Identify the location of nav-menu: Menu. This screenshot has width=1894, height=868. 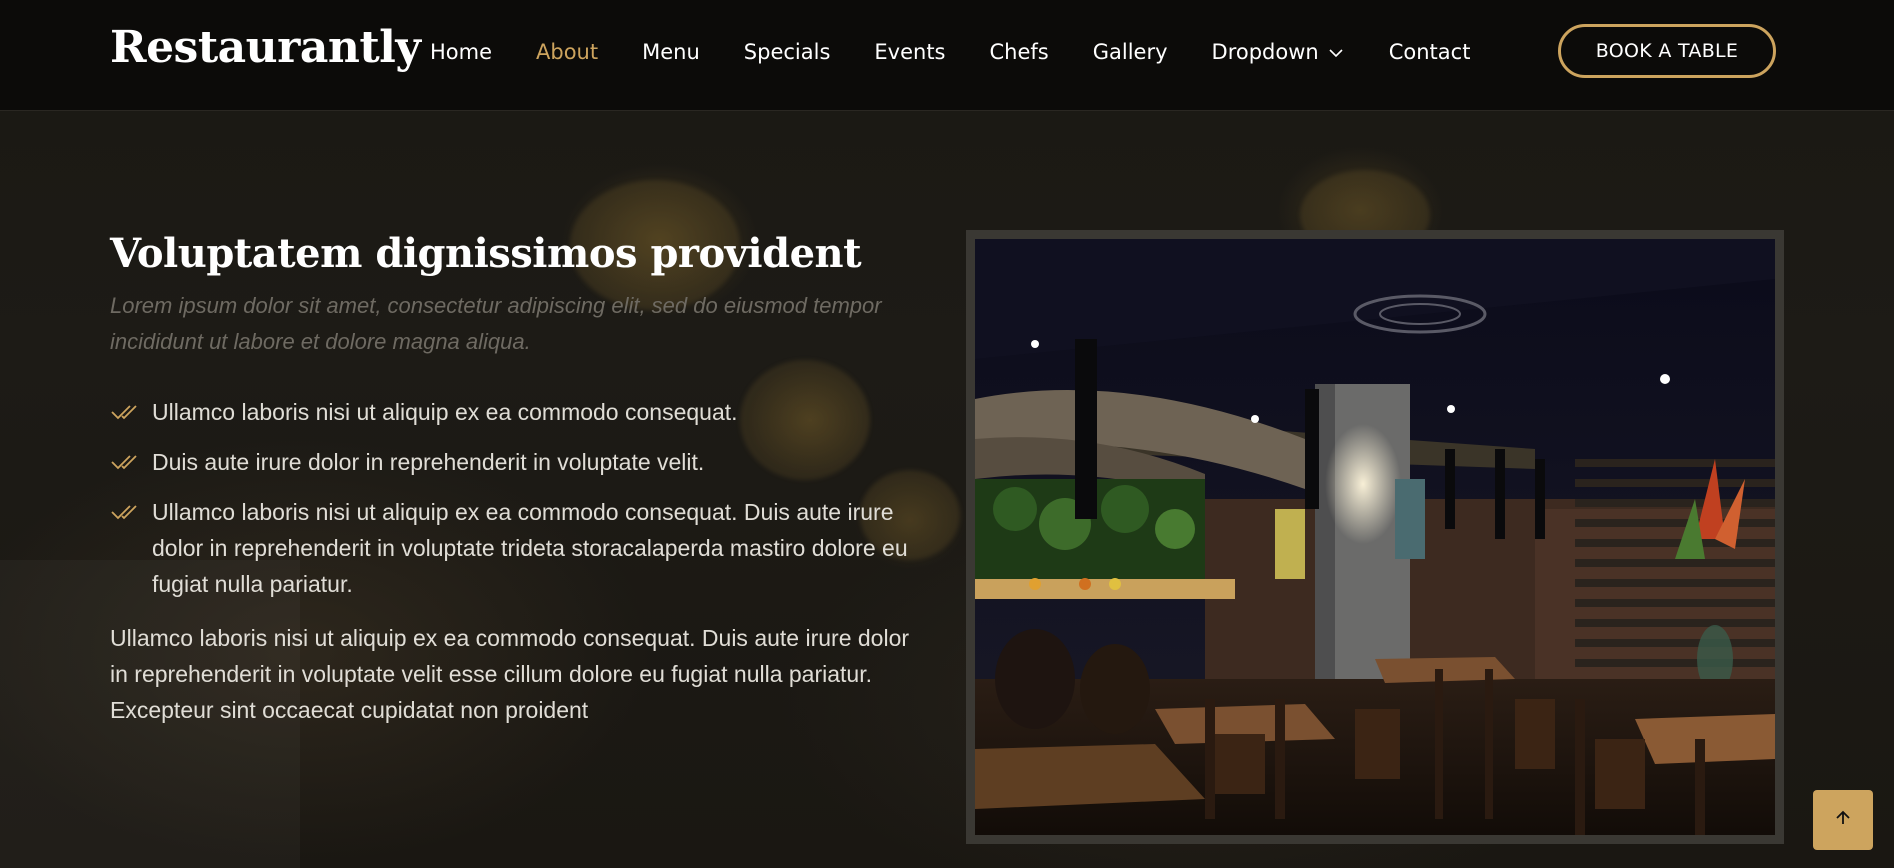
(671, 52).